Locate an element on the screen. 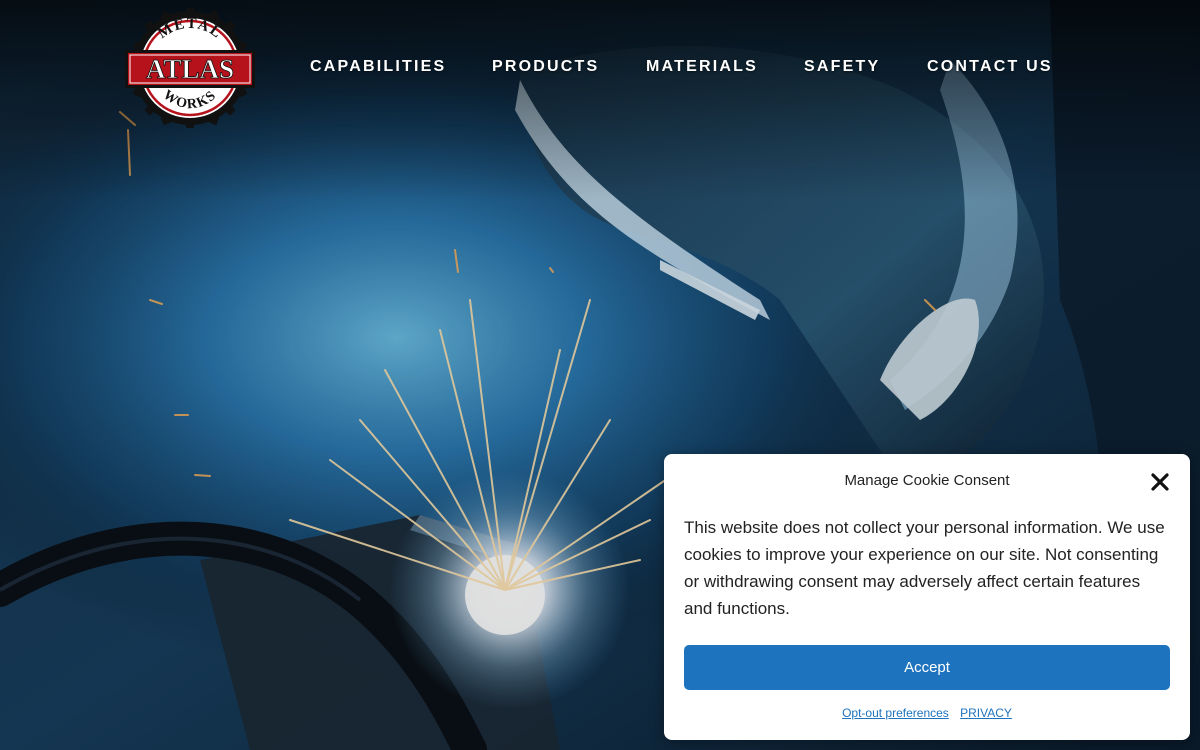 The width and height of the screenshot is (1200, 750). logo-main-text: ATLAS is located at coordinates (190, 69).